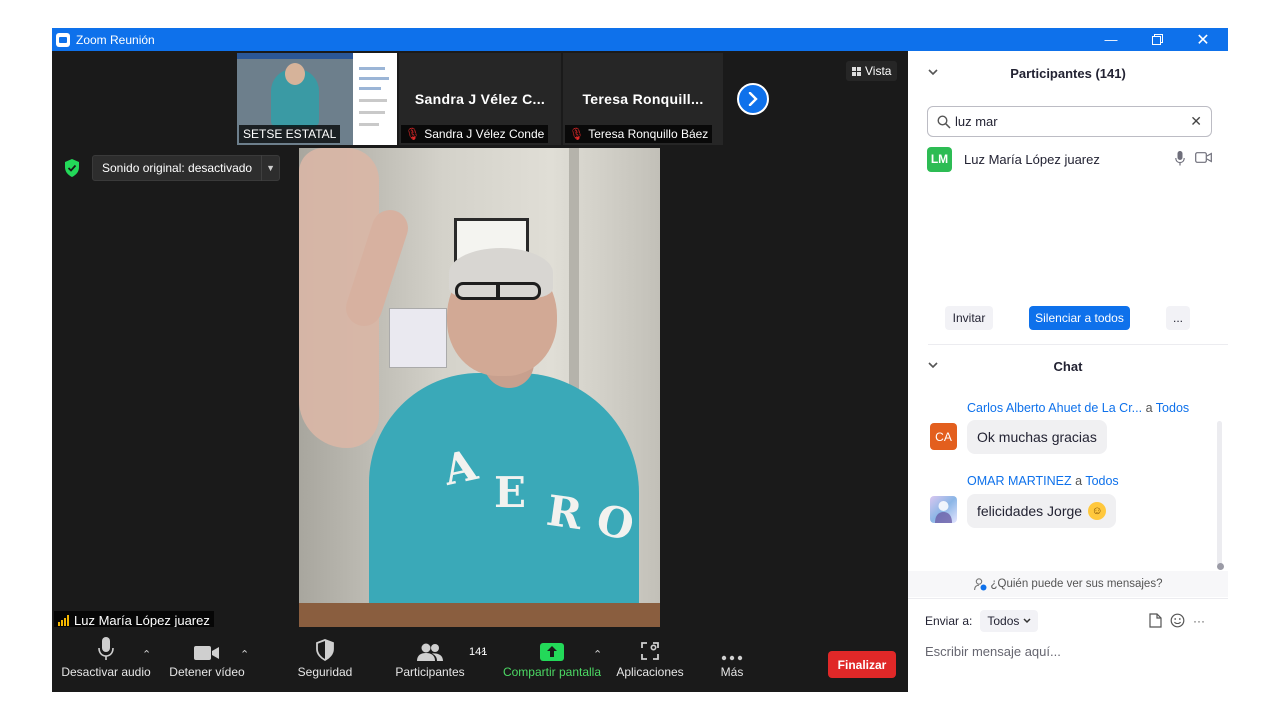  Describe the element at coordinates (1068, 584) in the screenshot. I see `who-can-see-messages: ¿Quién puede ver sus mensajes?` at that location.